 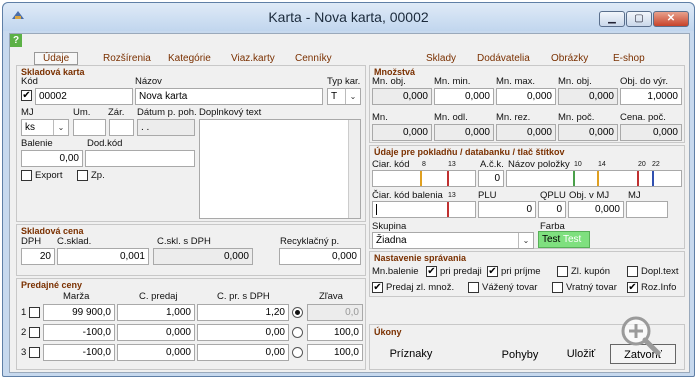 I want to click on um-label: Um., so click(x=82, y=112).